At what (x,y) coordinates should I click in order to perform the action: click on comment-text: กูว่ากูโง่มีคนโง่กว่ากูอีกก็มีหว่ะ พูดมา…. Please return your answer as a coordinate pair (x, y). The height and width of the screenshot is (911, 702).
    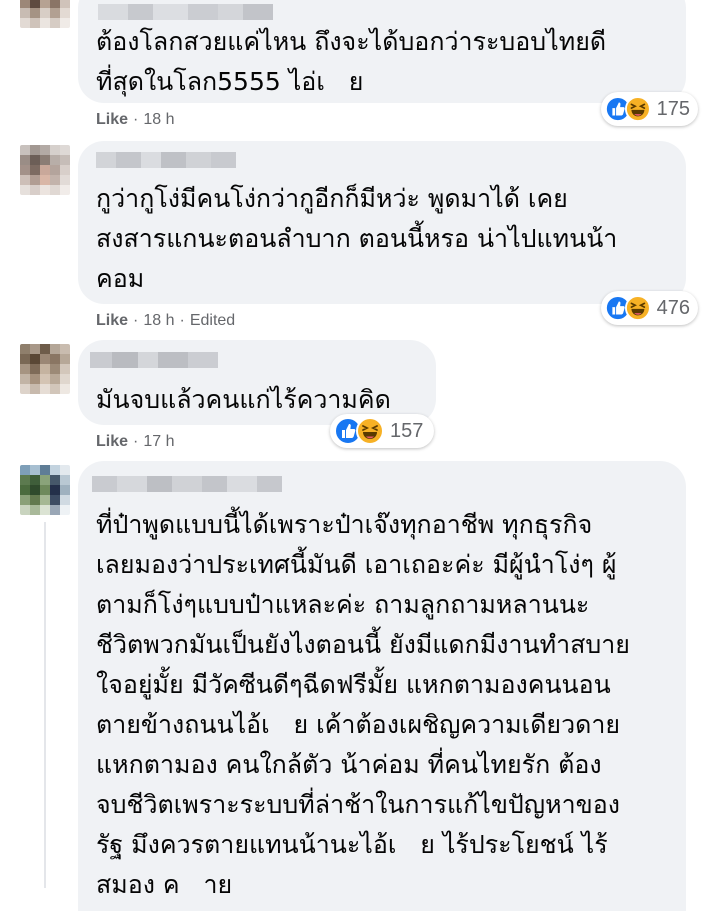
    Looking at the image, I should click on (357, 238).